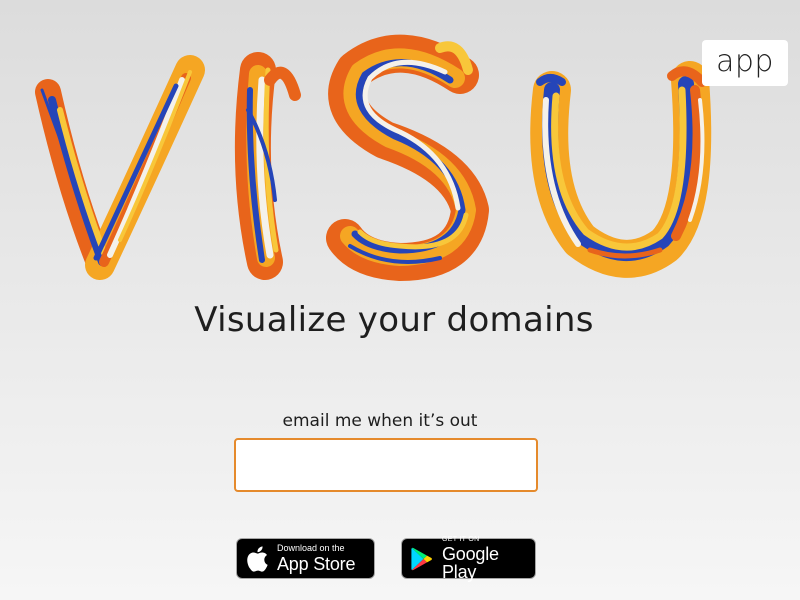 This screenshot has width=800, height=600. Describe the element at coordinates (386, 465) in the screenshot. I see `email-input` at that location.